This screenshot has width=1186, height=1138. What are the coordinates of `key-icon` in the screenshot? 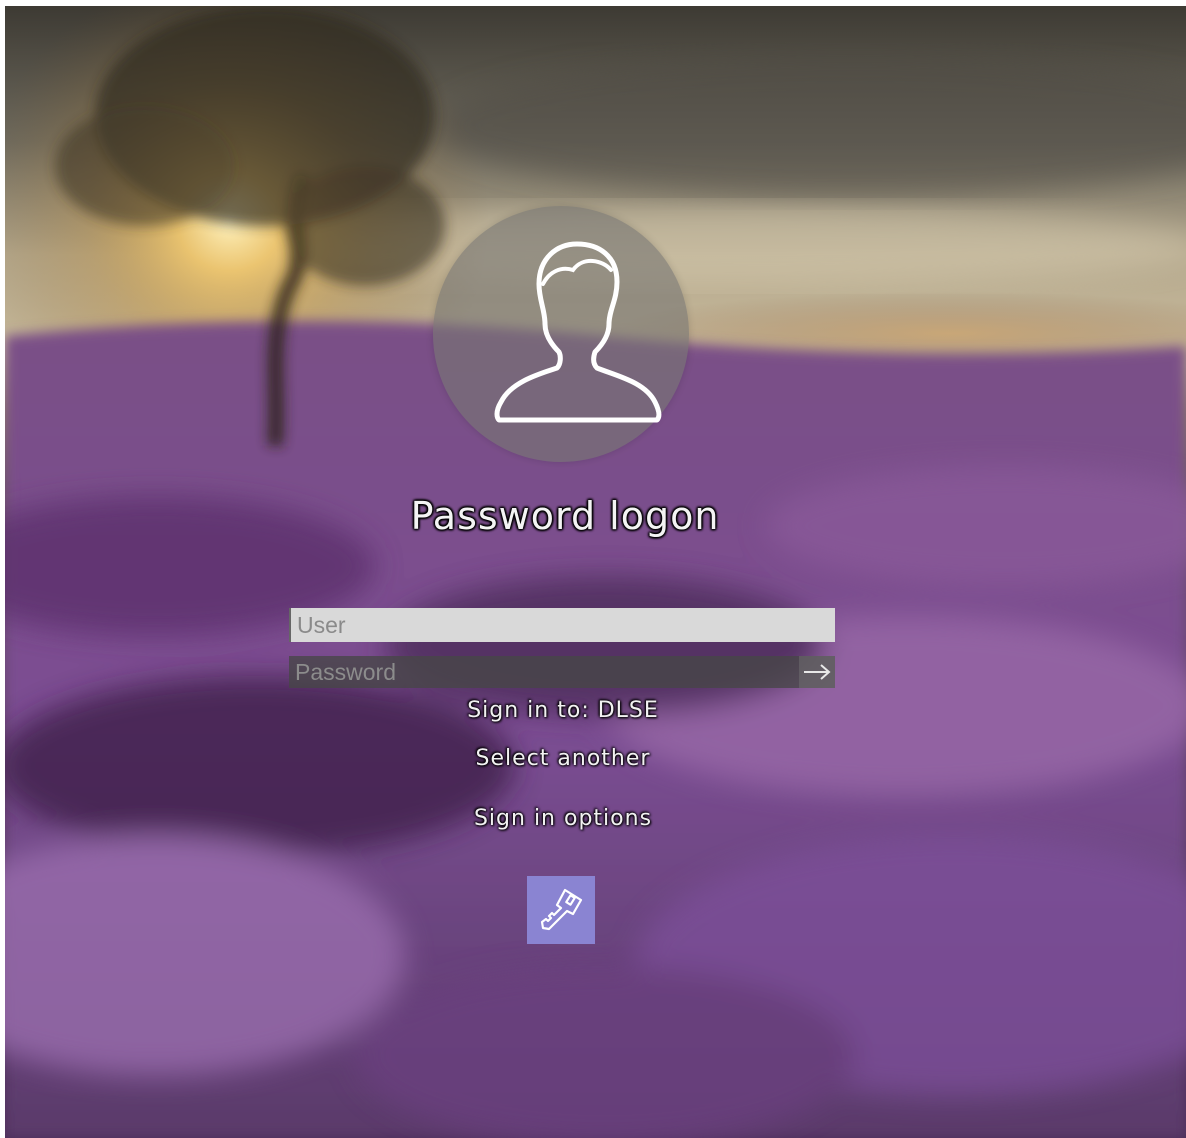 It's located at (561, 909).